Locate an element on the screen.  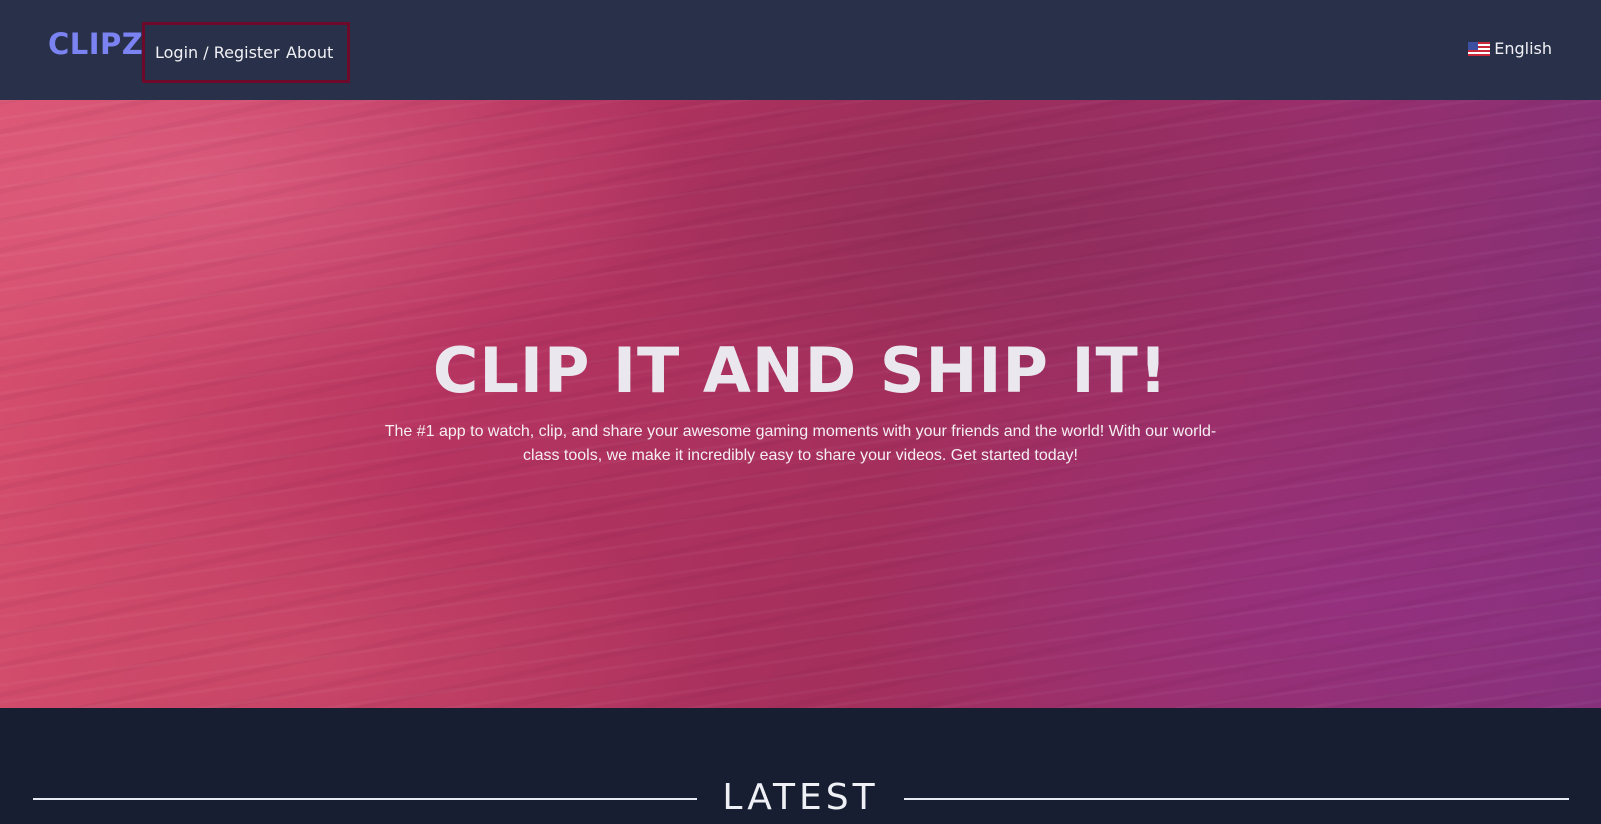
hero-title: CLIP IT AND SHIP IT! is located at coordinates (800, 370).